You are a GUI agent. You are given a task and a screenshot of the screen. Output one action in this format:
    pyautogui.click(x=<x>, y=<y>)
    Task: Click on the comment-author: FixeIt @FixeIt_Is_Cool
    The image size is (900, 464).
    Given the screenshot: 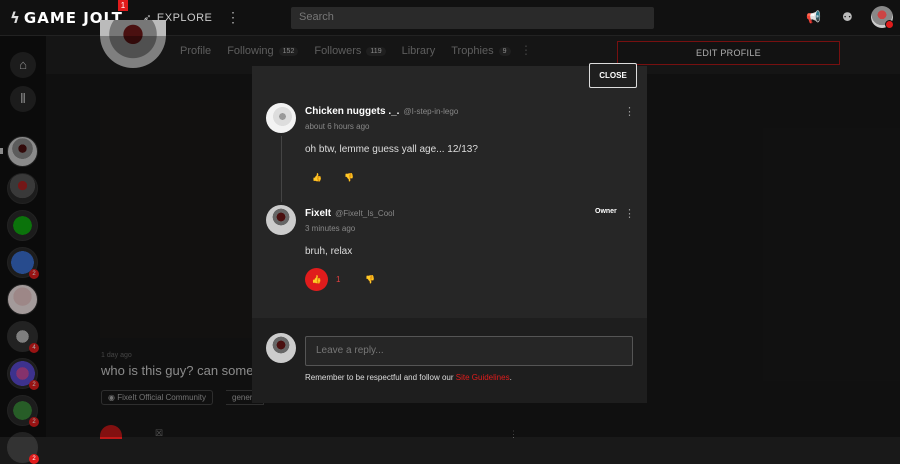 What is the action you would take?
    pyautogui.click(x=349, y=213)
    